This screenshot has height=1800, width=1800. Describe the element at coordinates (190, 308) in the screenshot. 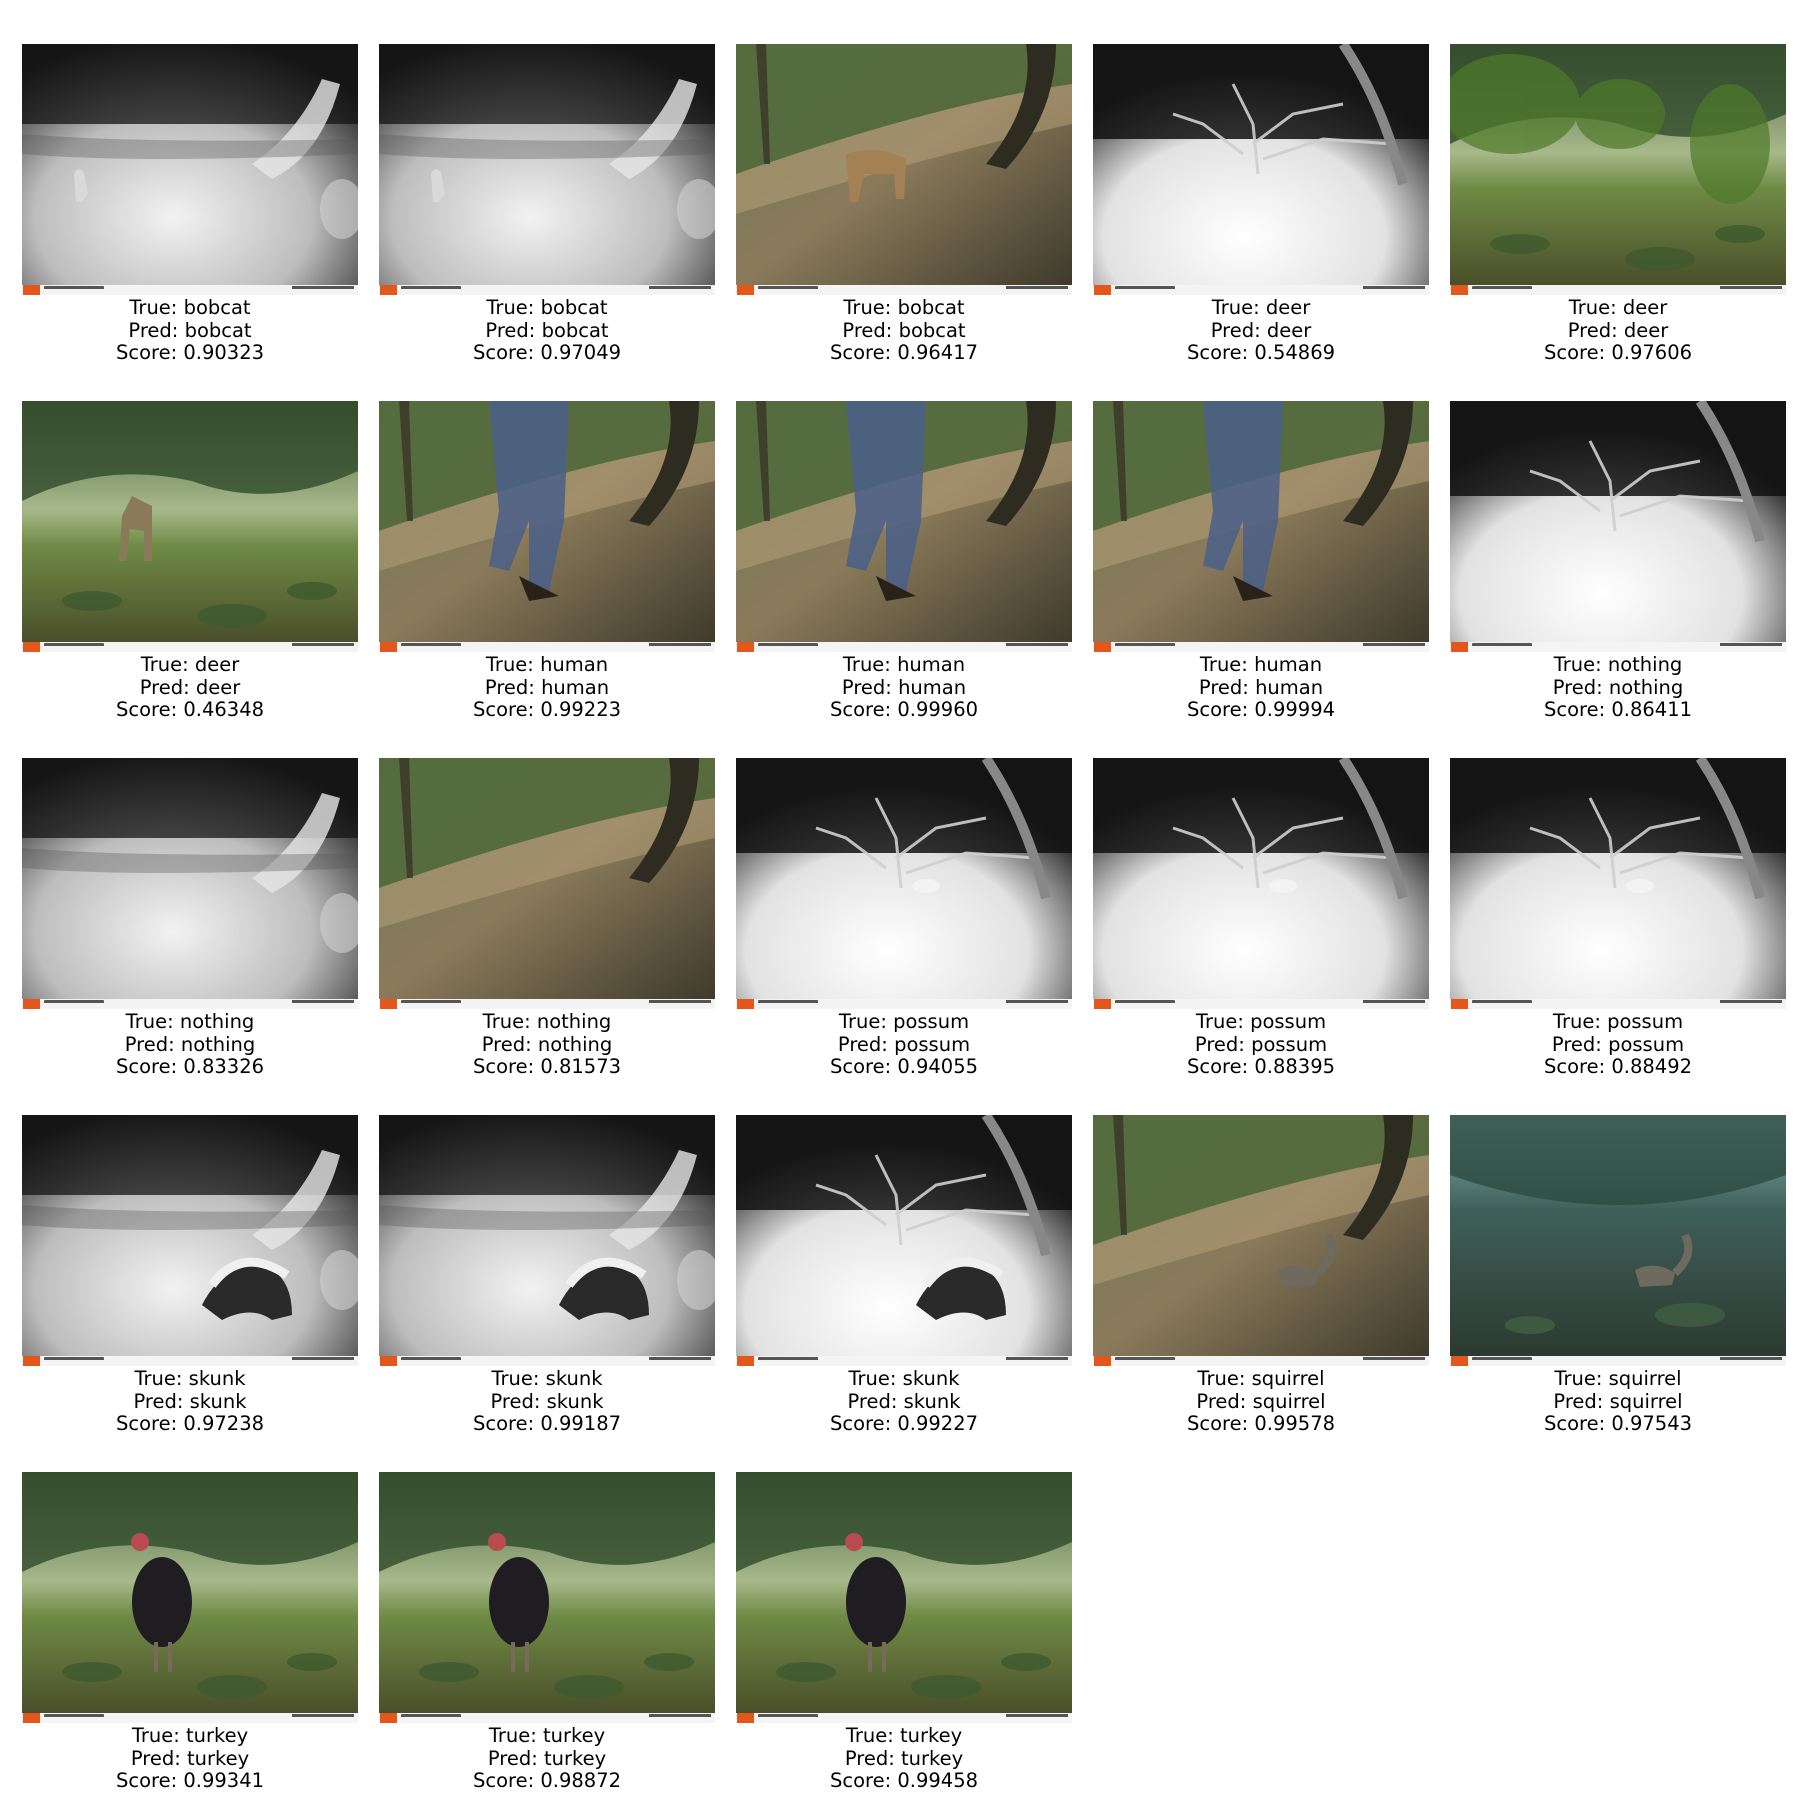

I see `true-label: True: bobcat` at that location.